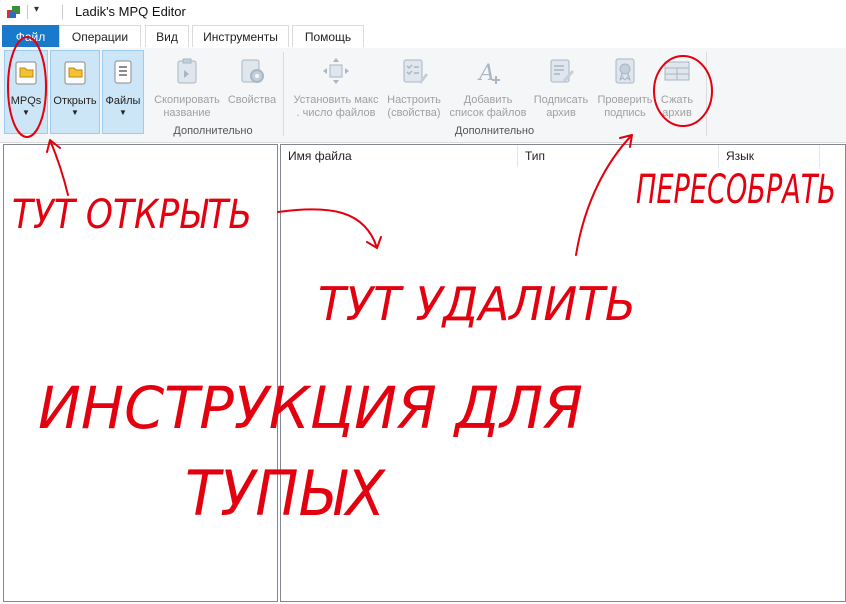  What do you see at coordinates (618, 156) in the screenshot?
I see `column-header-type: Тип` at bounding box center [618, 156].